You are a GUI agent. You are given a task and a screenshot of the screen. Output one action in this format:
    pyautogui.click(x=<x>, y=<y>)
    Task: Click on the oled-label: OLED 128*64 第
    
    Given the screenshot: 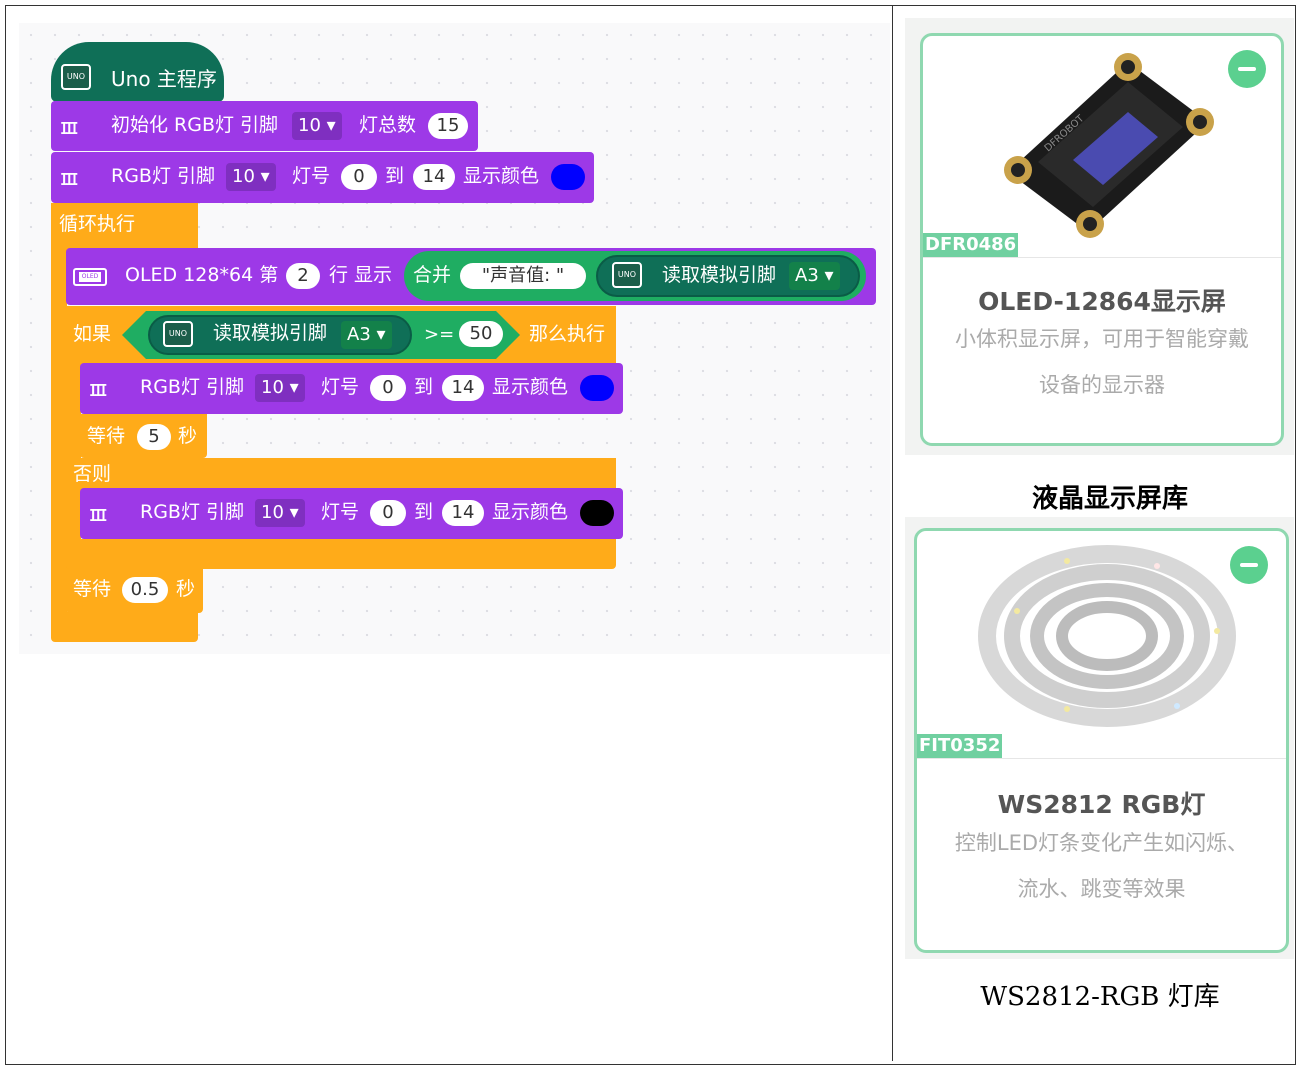 What is the action you would take?
    pyautogui.click(x=202, y=275)
    